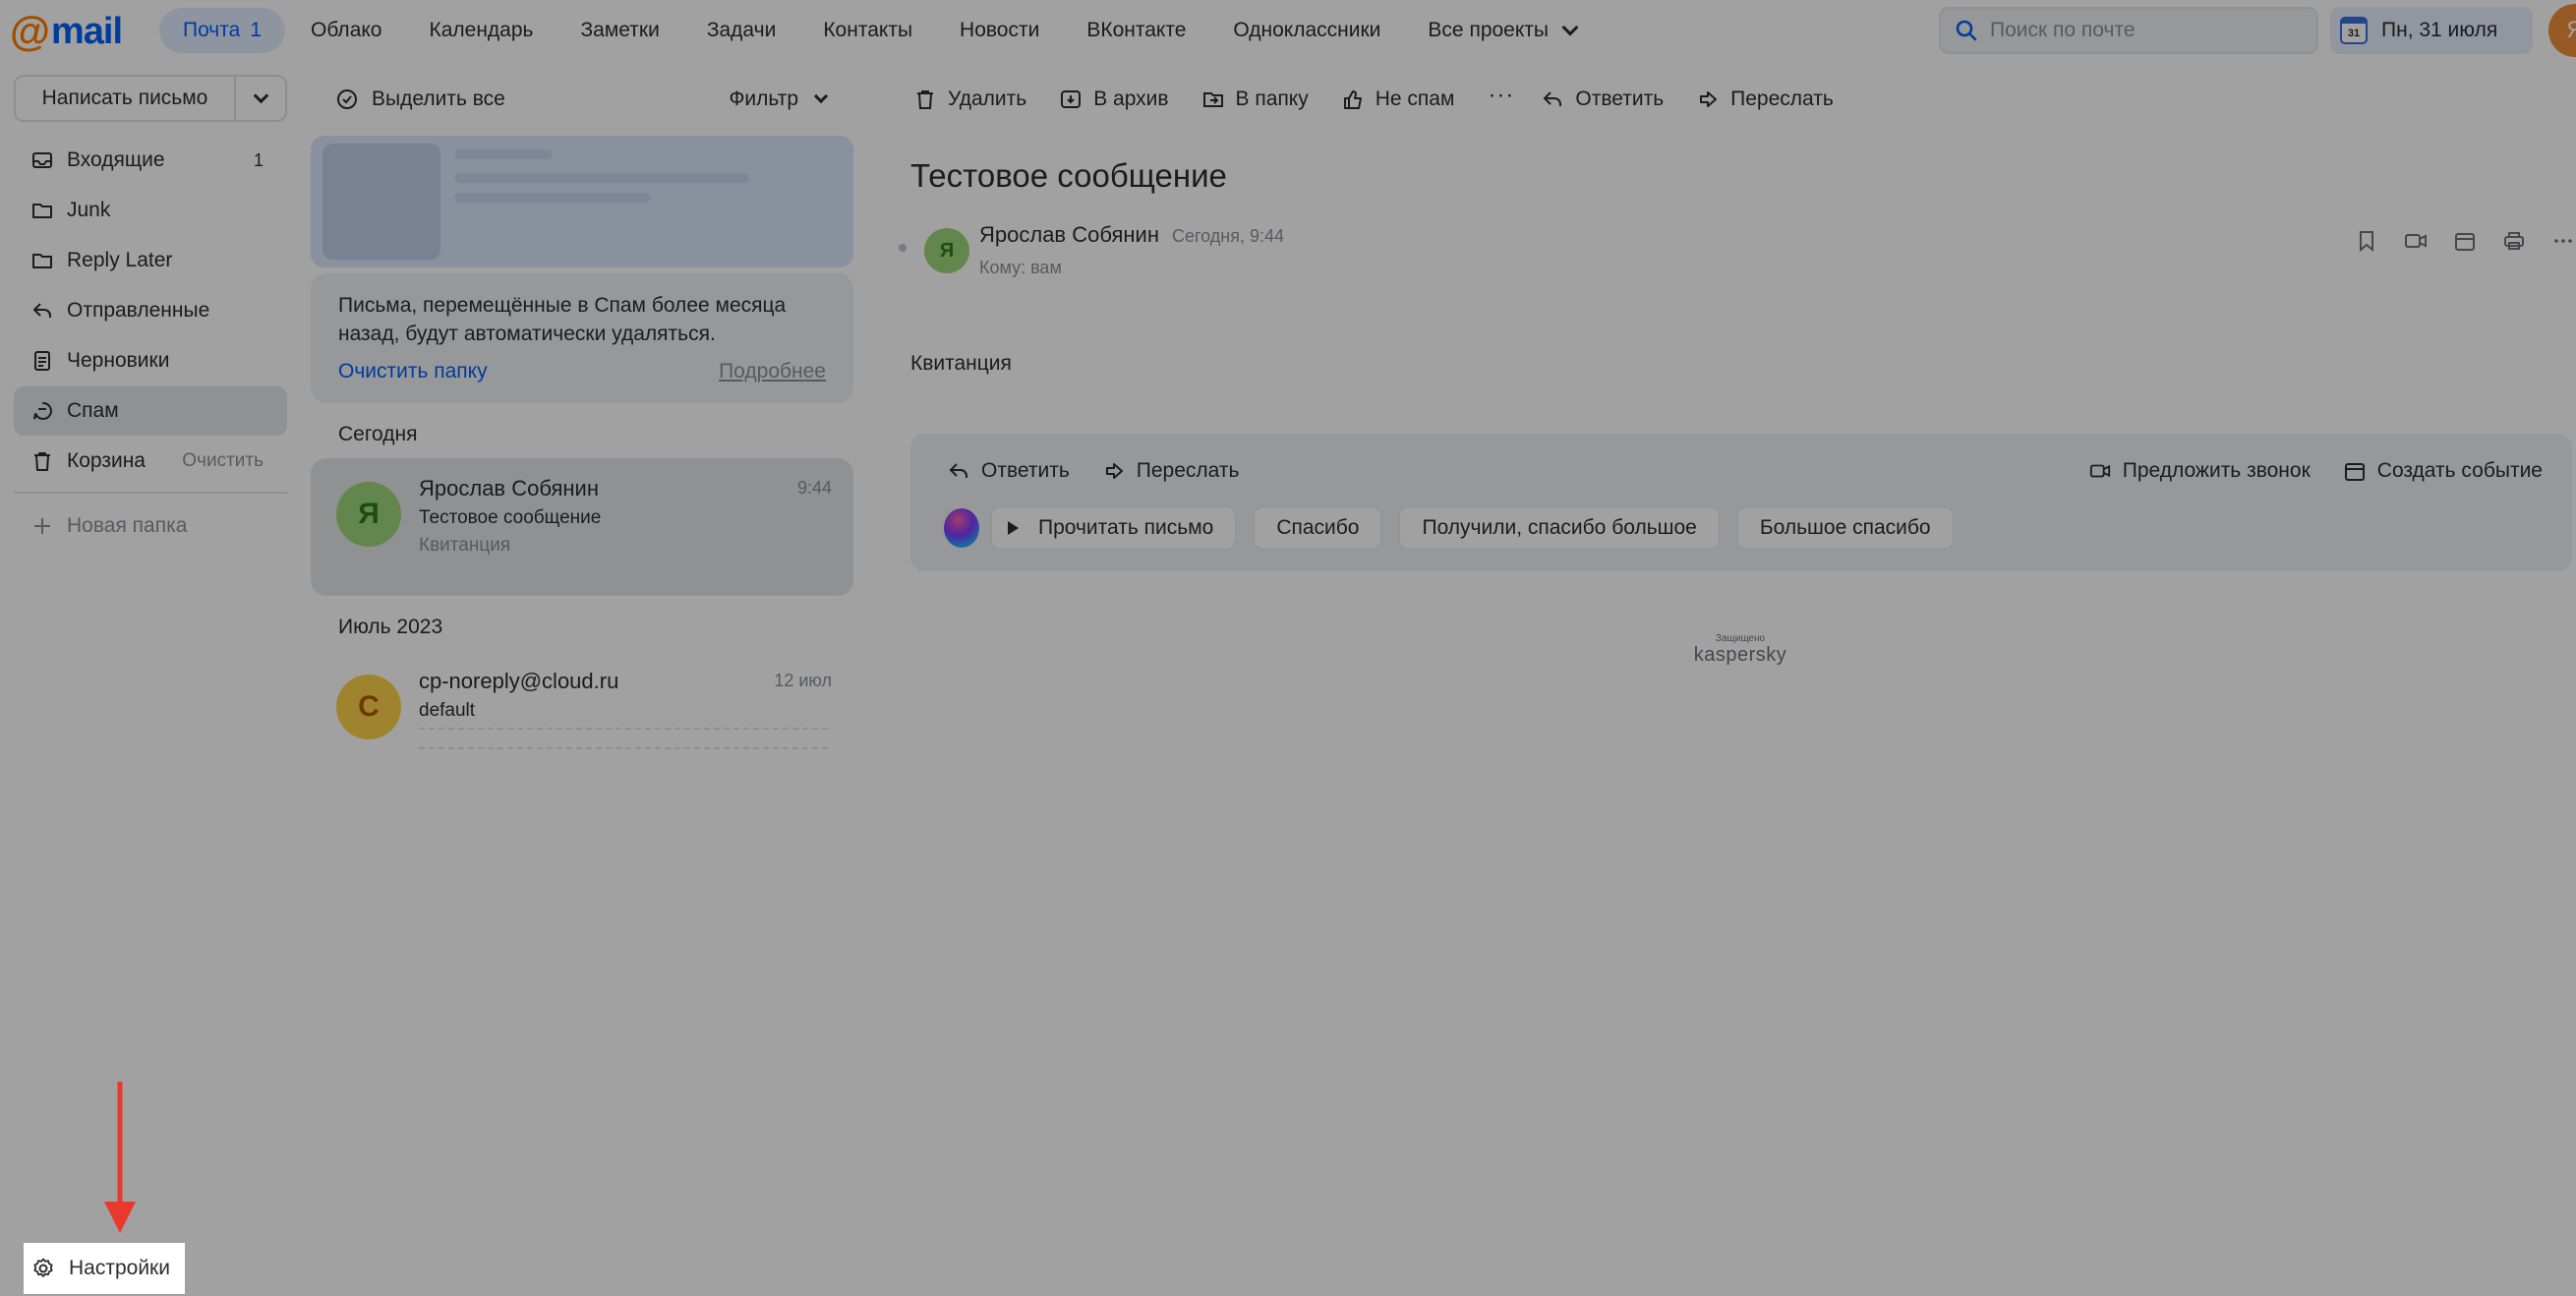 This screenshot has height=1296, width=2576. I want to click on message-snippet-placeholder, so click(623, 747).